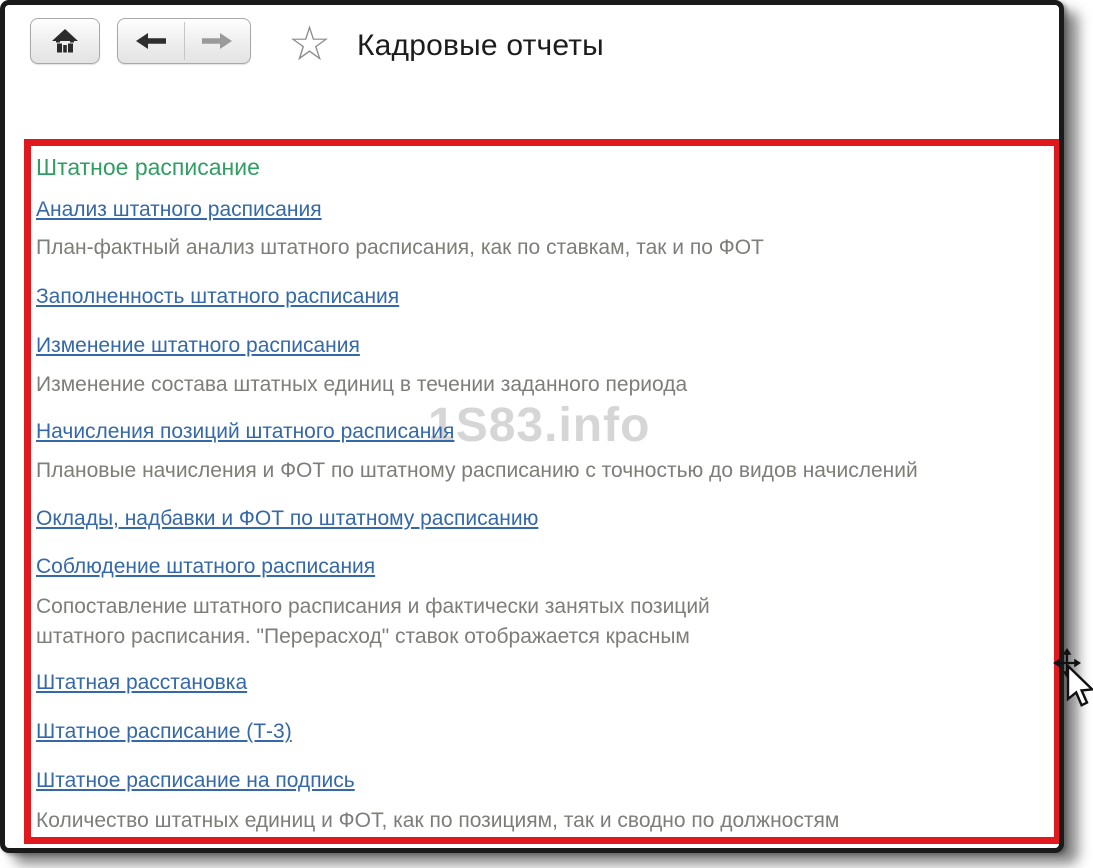 The image size is (1093, 868). I want to click on watermark-text: 1S83.info, so click(539, 425).